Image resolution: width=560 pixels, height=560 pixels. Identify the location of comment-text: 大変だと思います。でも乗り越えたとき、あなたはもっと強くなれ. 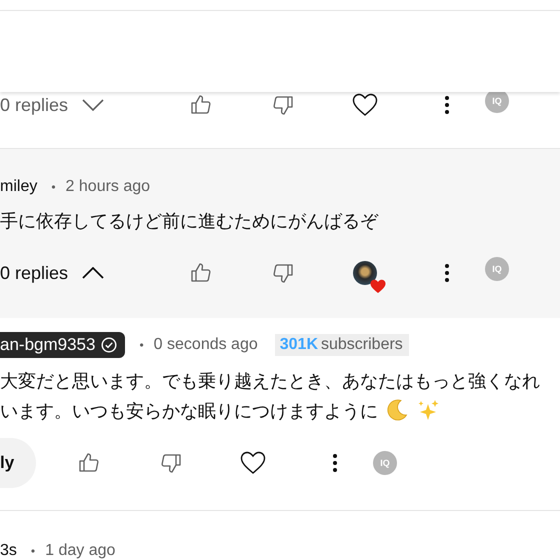
(270, 381).